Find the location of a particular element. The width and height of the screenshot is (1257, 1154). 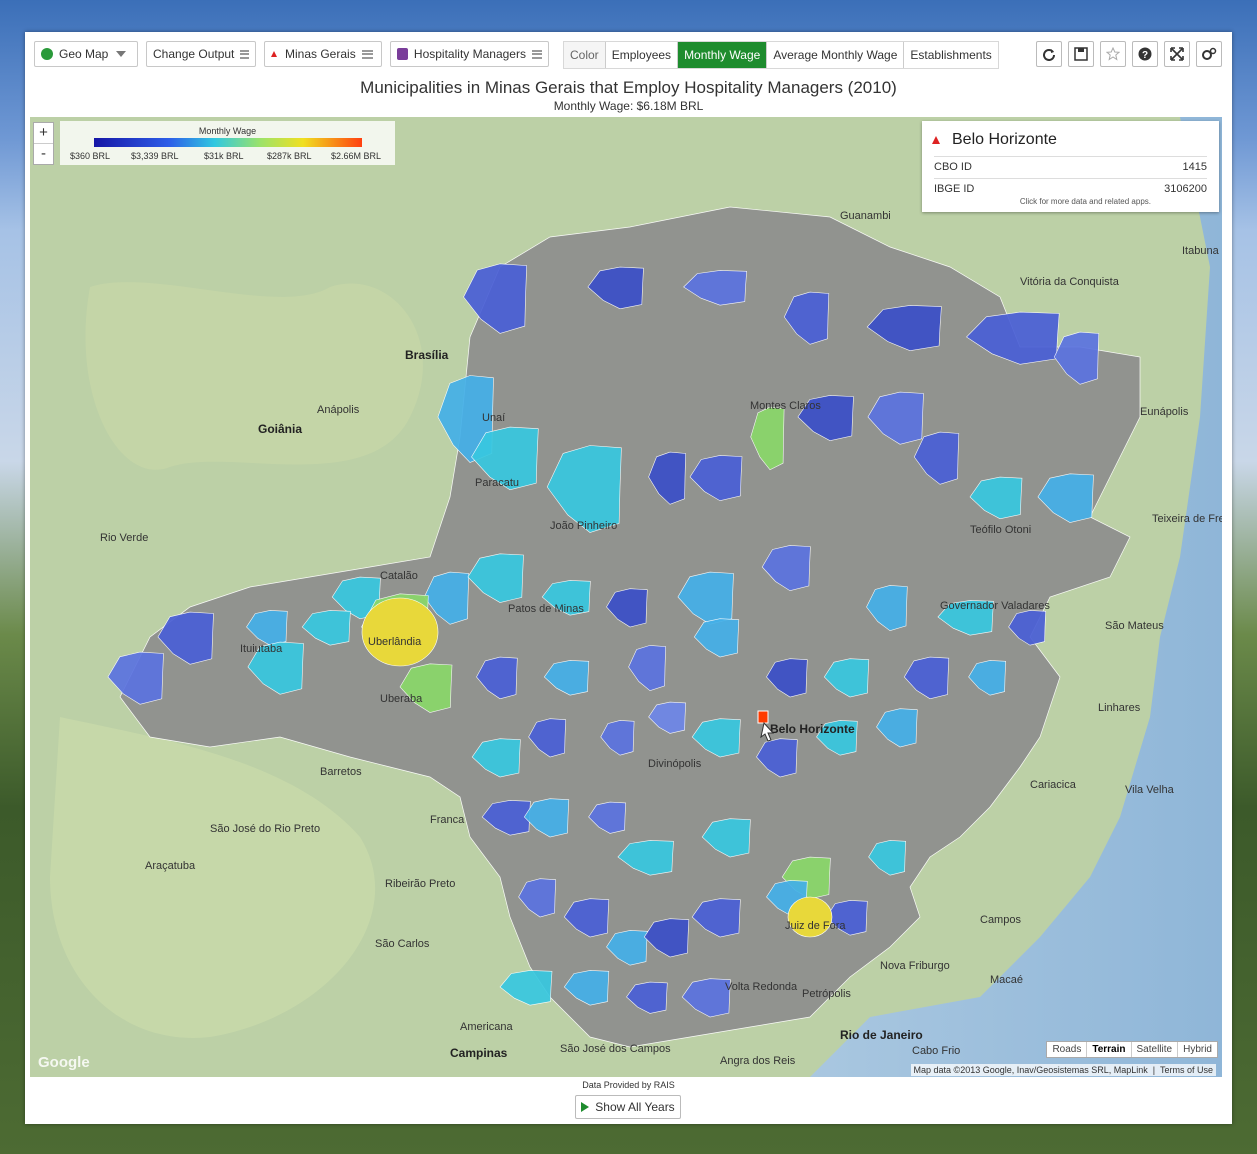

city-label: Brasília is located at coordinates (427, 355).